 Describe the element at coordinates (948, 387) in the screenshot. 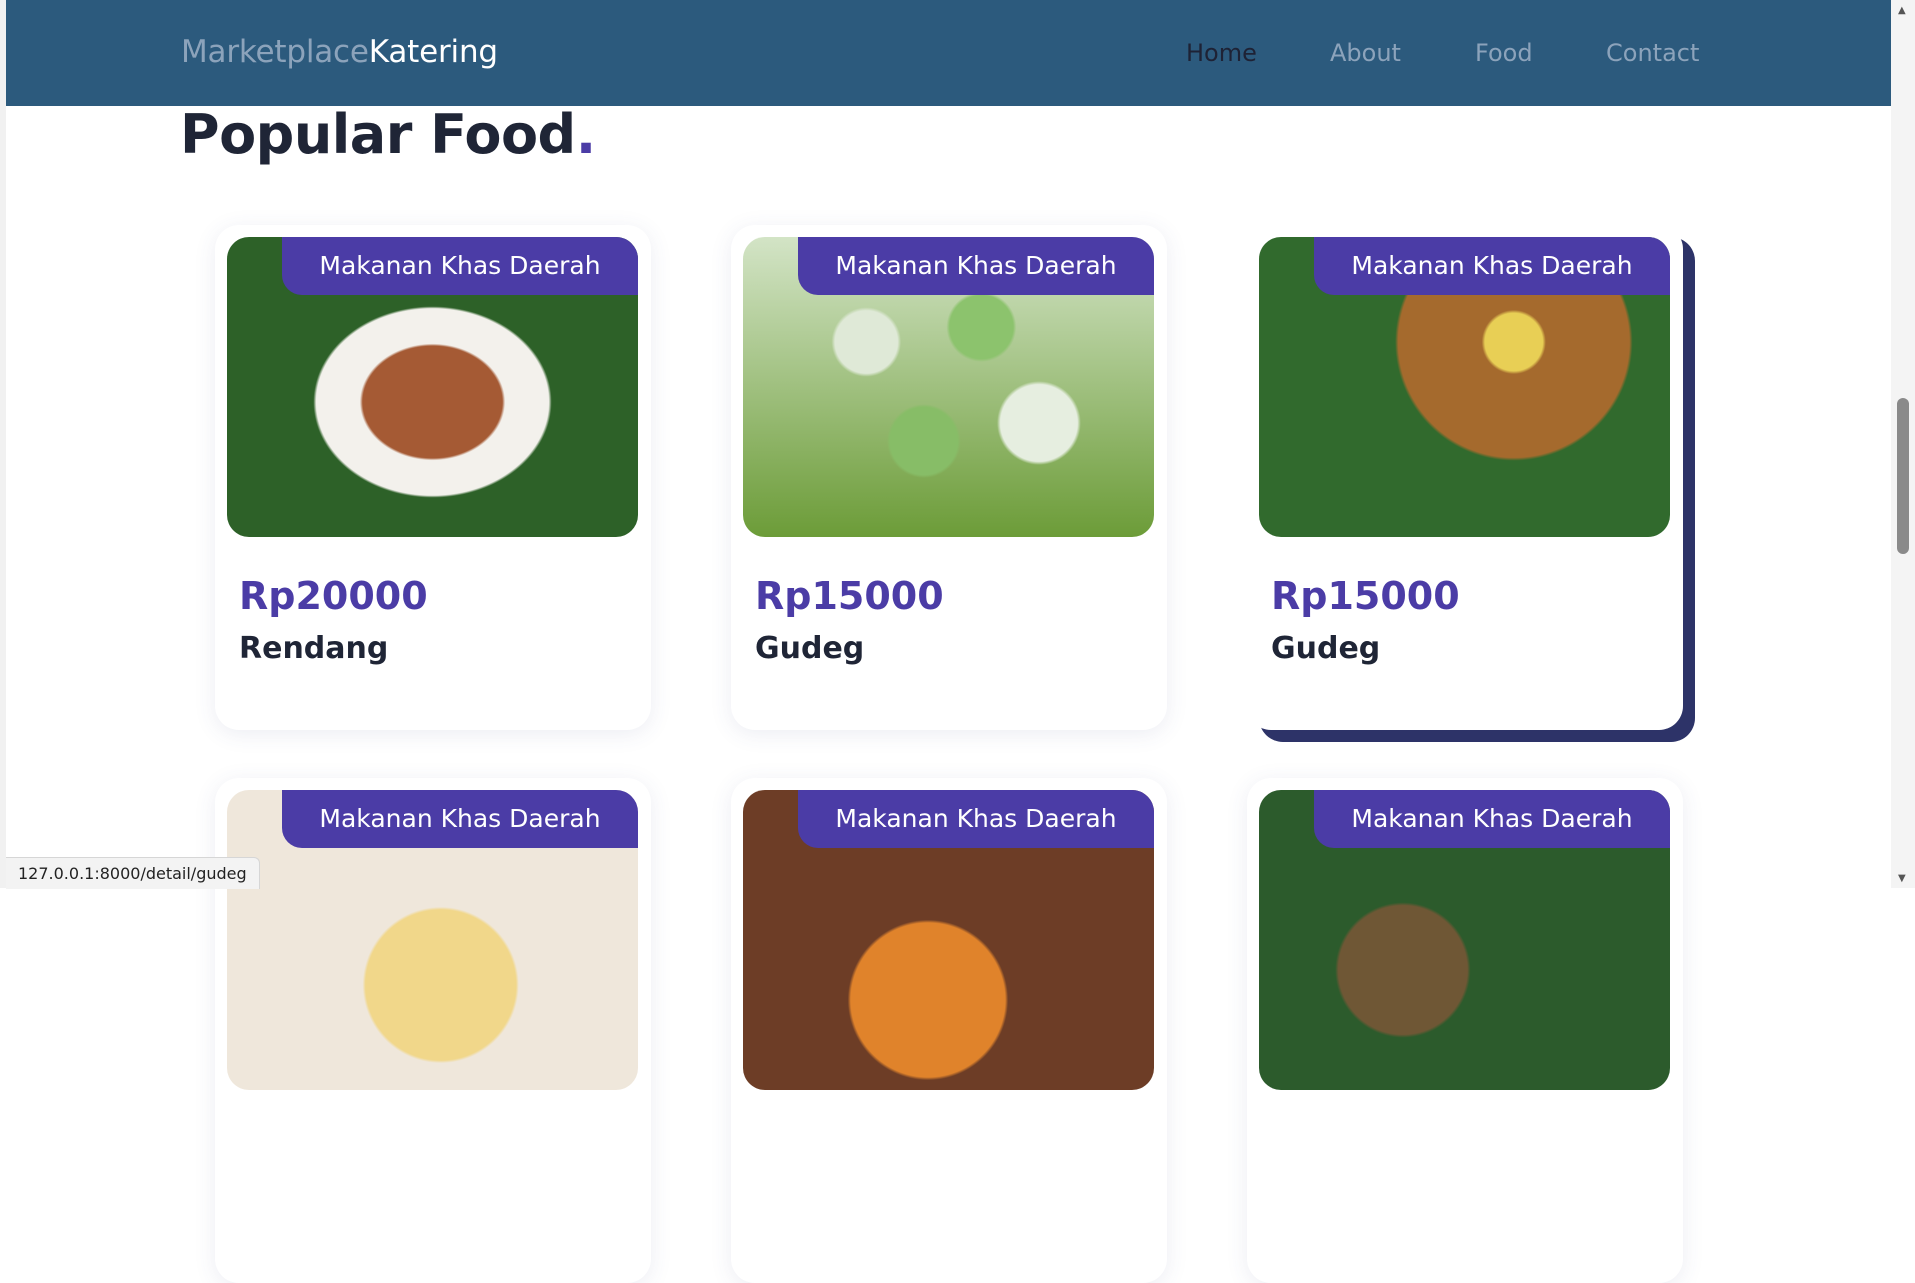

I see `food-image-klepon: Makanan Khas Daerah` at that location.